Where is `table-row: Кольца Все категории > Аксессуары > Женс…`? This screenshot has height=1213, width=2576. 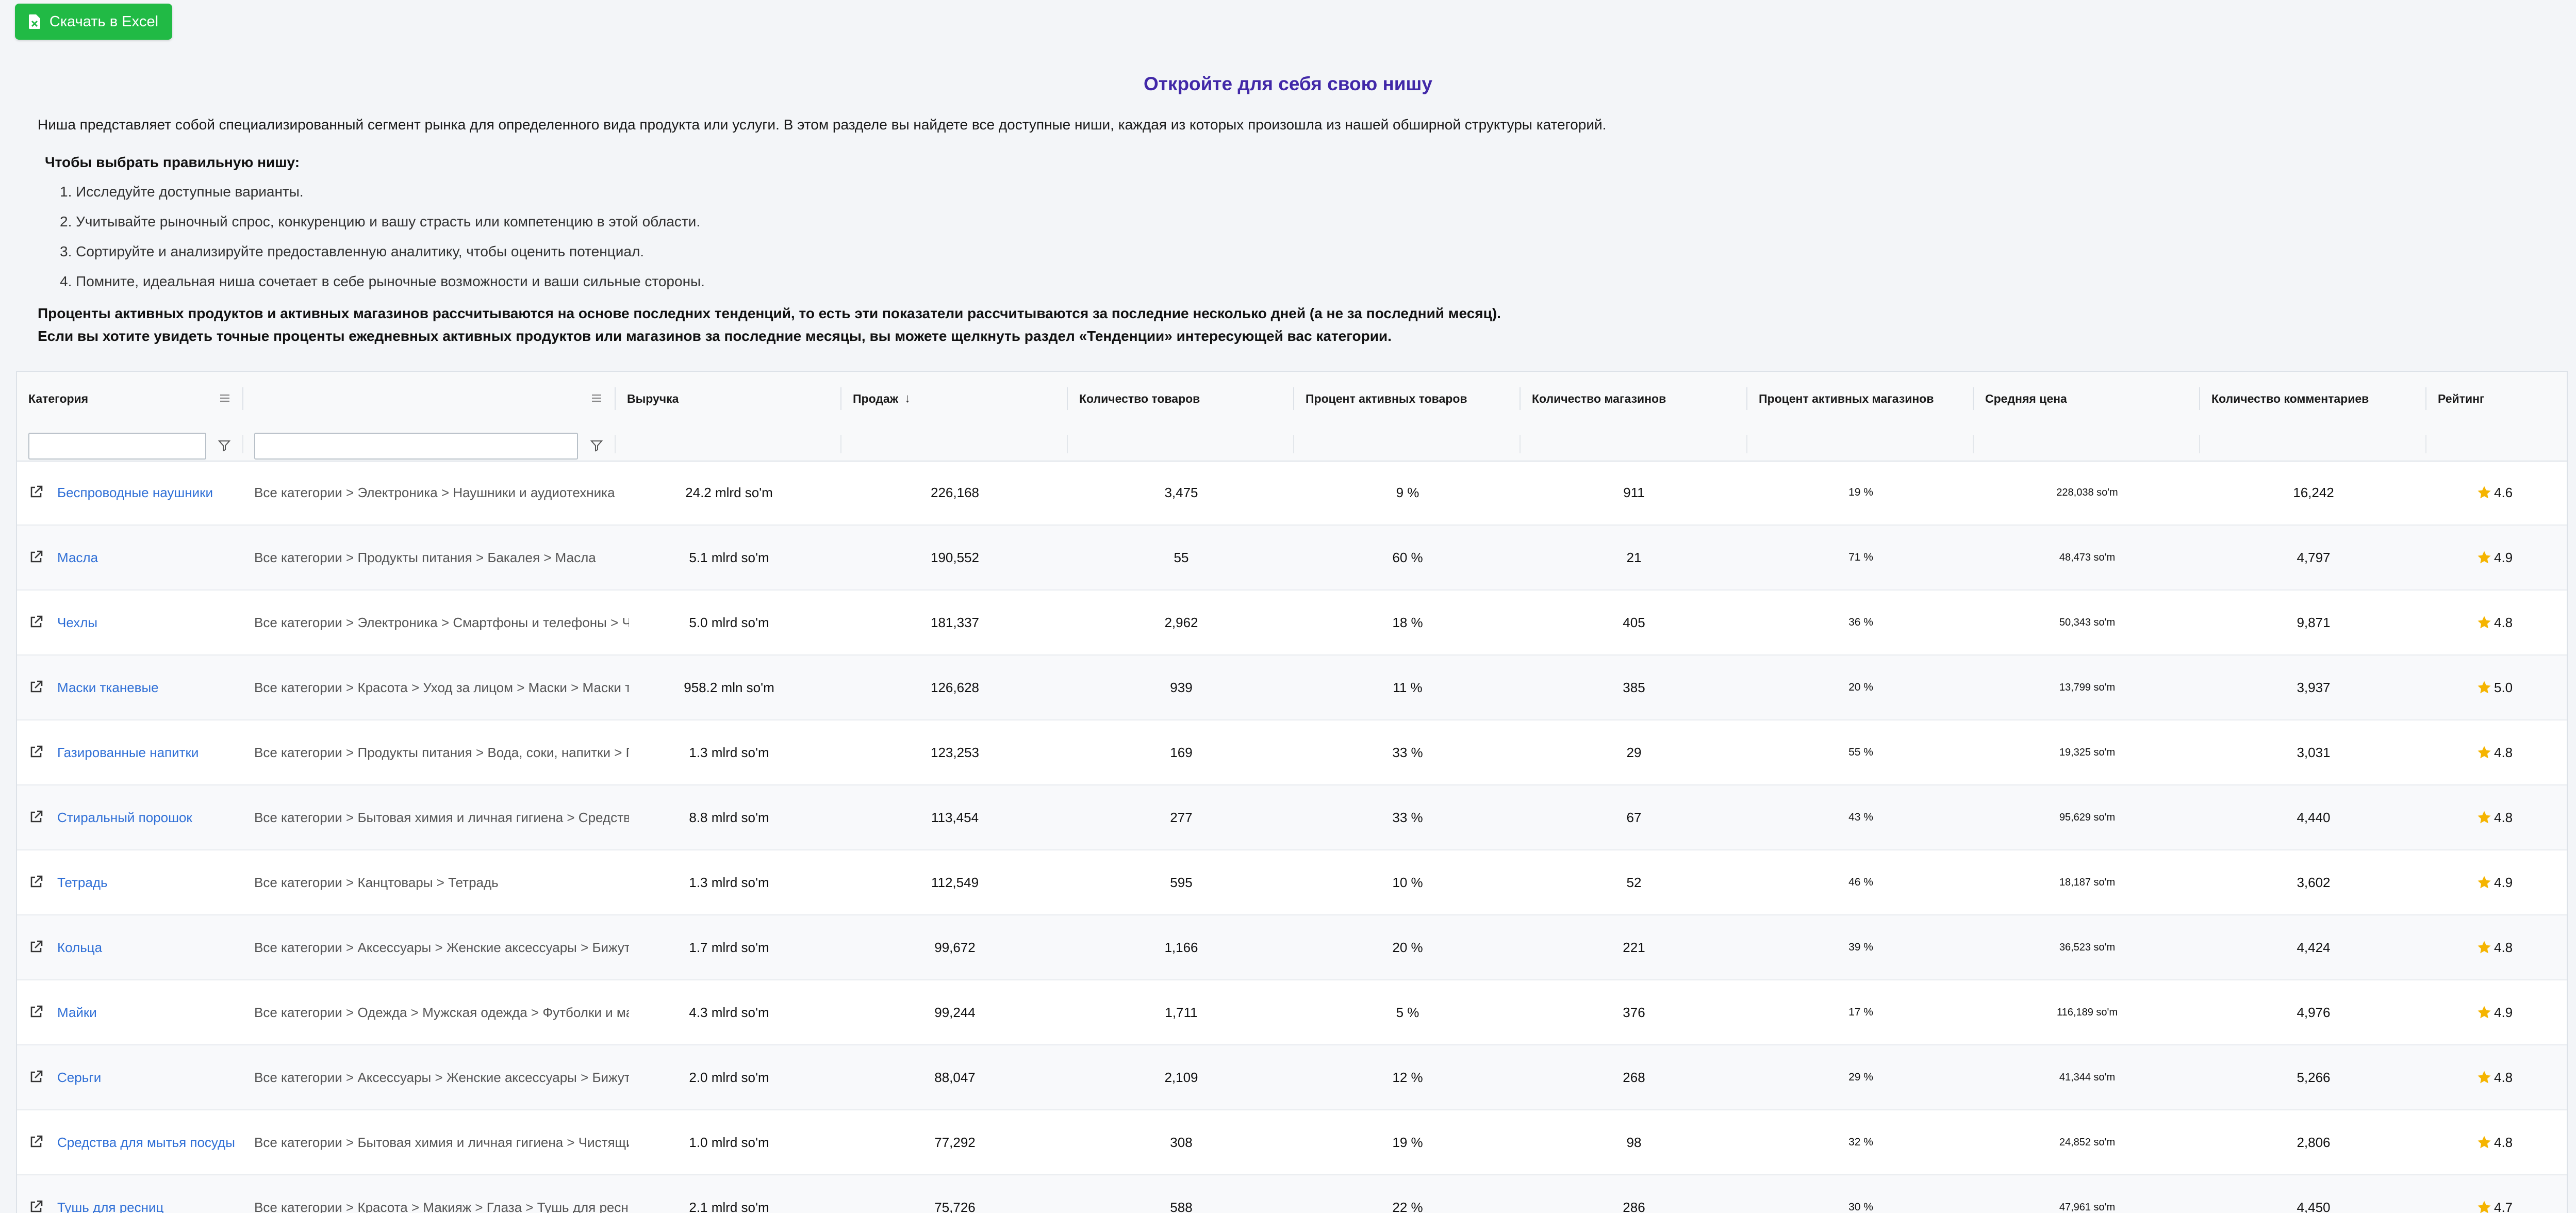 table-row: Кольца Все категории > Аксессуары > Женс… is located at coordinates (1292, 947).